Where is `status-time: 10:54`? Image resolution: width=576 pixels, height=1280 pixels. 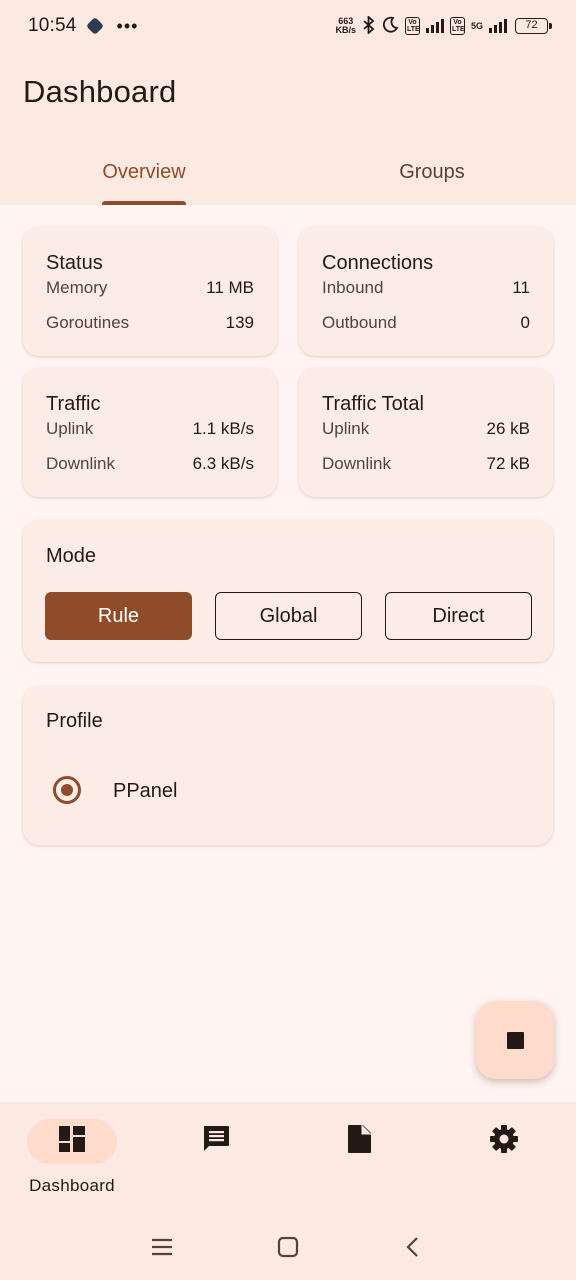
status-time: 10:54 is located at coordinates (52, 25).